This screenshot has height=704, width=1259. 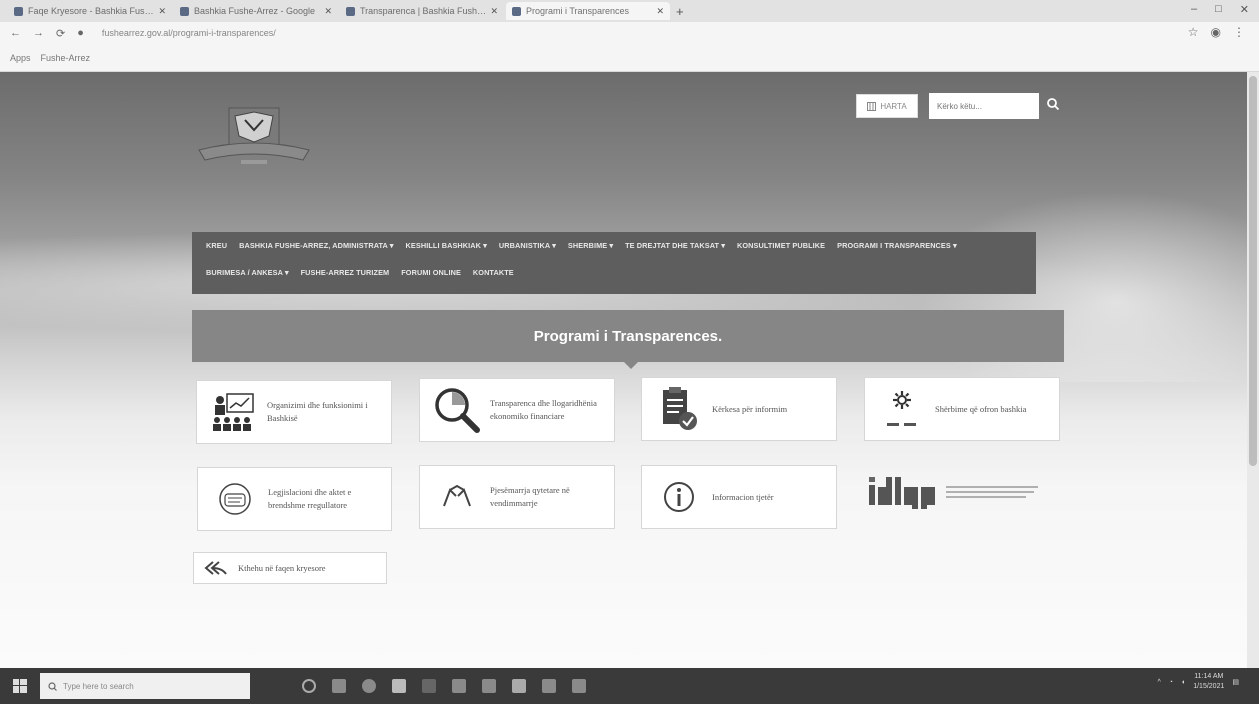 What do you see at coordinates (1253, 271) in the screenshot?
I see `scrollbar-thumb` at bounding box center [1253, 271].